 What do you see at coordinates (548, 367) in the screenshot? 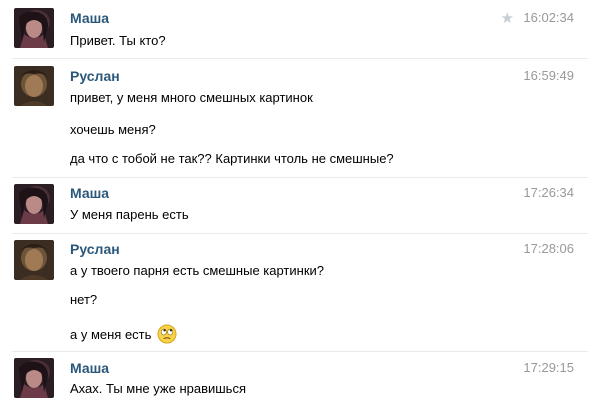
I see `message-timestamp: 17:29:15` at bounding box center [548, 367].